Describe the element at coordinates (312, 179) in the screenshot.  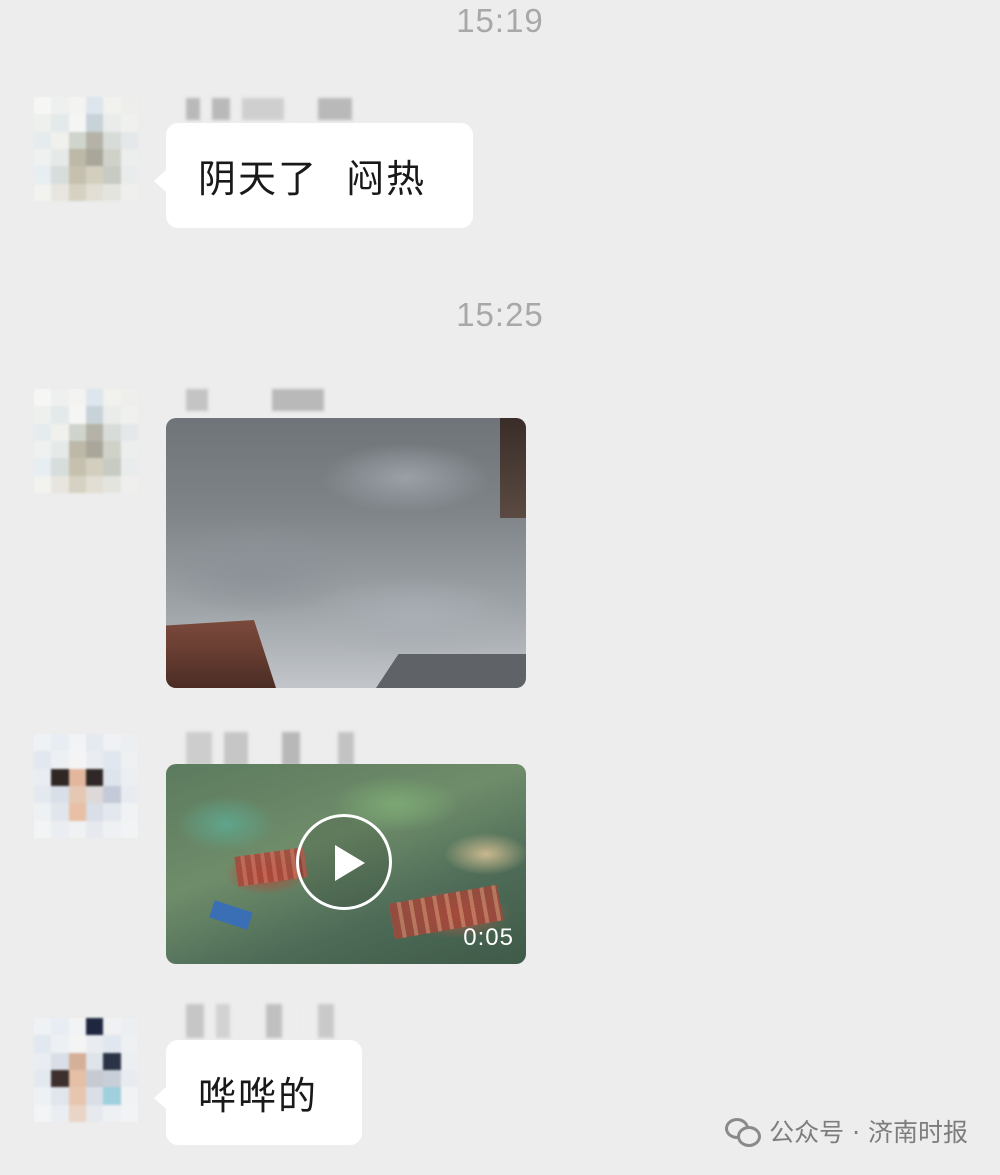
I see `message-text-1: 阴天了 闷热` at that location.